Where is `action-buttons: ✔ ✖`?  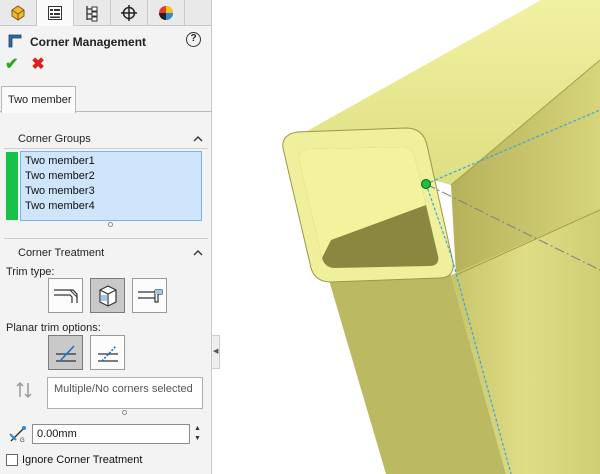
action-buttons: ✔ ✖ is located at coordinates (25, 66).